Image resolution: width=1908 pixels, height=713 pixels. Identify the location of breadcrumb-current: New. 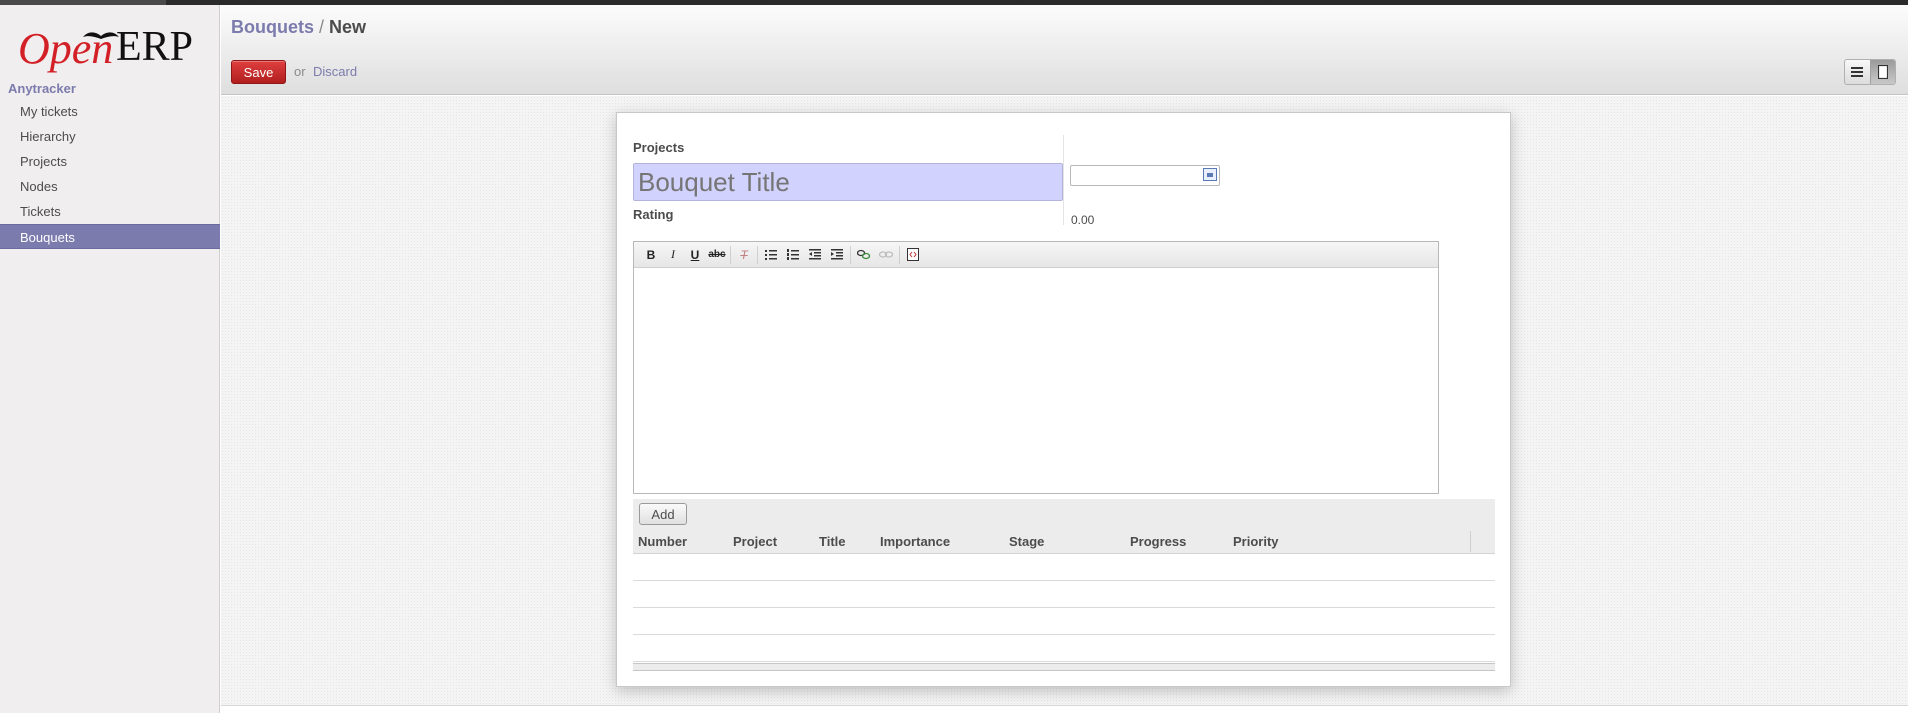
(348, 27).